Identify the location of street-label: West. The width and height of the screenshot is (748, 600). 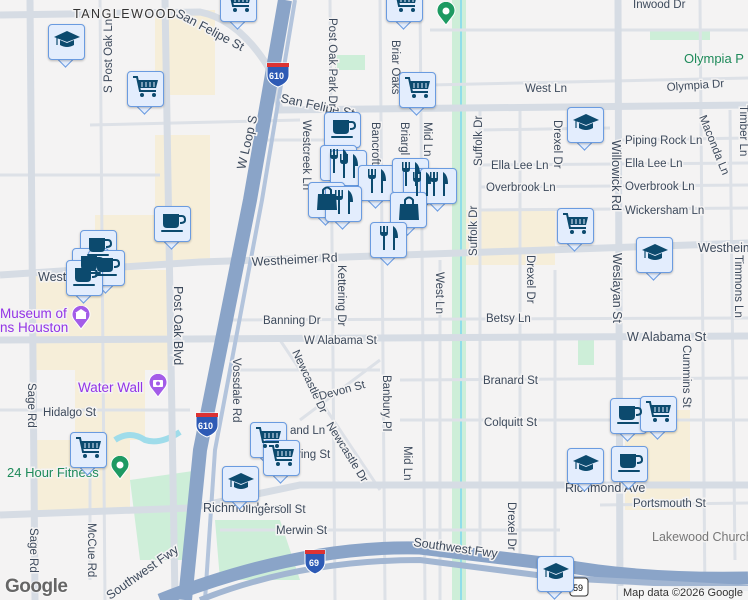
(52, 277).